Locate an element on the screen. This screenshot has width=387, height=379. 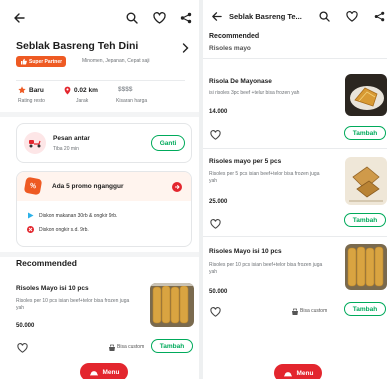
store-location: Minomen, Jepanan, Cepat saji is located at coordinates (116, 61).